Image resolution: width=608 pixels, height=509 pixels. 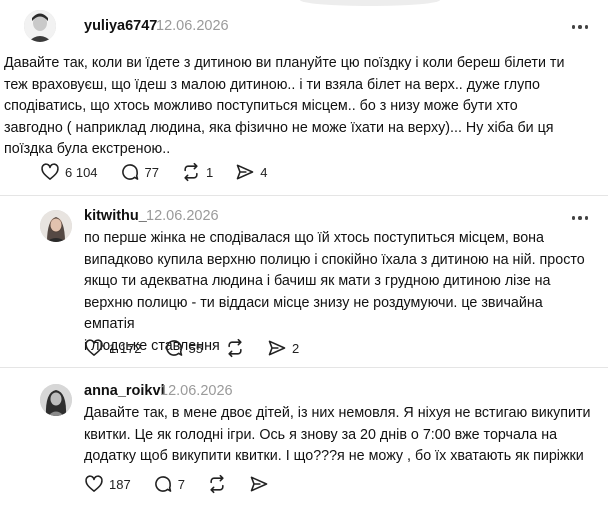 I want to click on repost-count: 1, so click(x=210, y=172).